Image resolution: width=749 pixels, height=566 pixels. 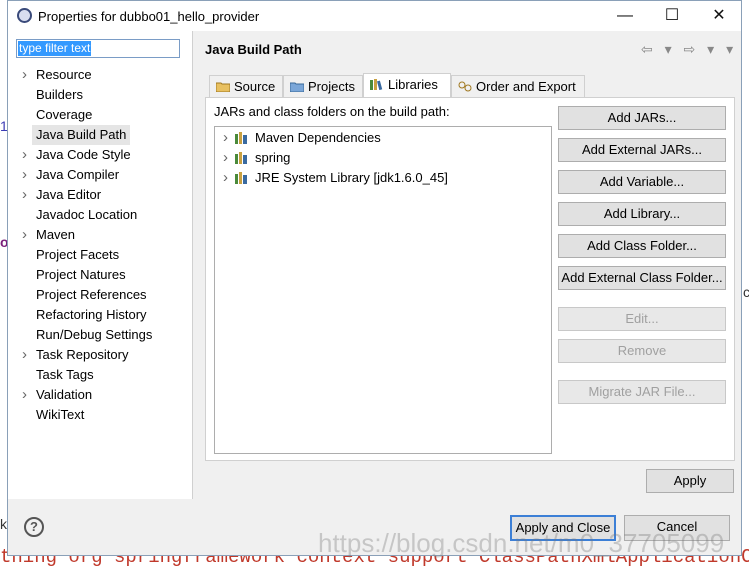 I want to click on tree-item-label: Project References, so click(x=91, y=294).